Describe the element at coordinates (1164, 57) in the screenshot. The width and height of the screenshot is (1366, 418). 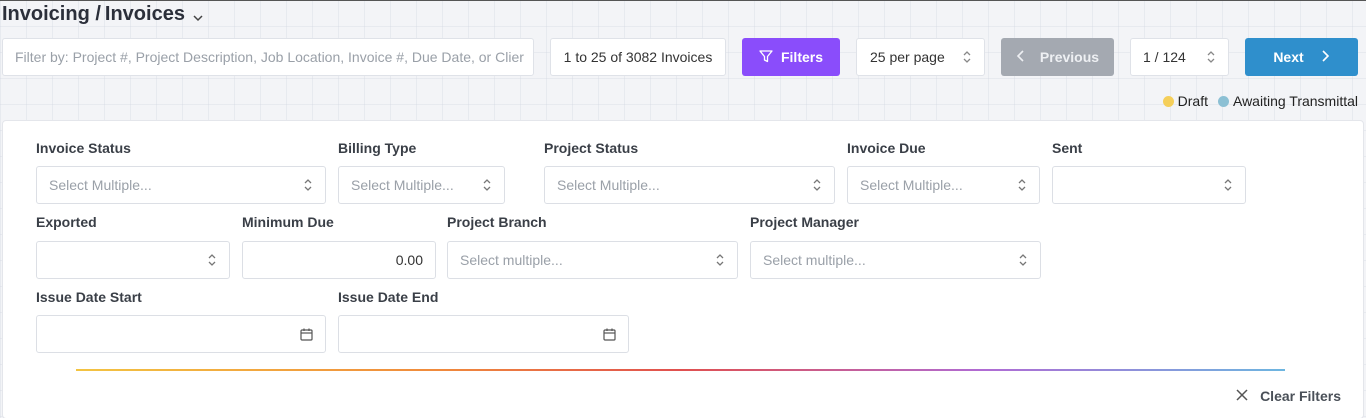
I see `page-indicator: 1 / 124` at that location.